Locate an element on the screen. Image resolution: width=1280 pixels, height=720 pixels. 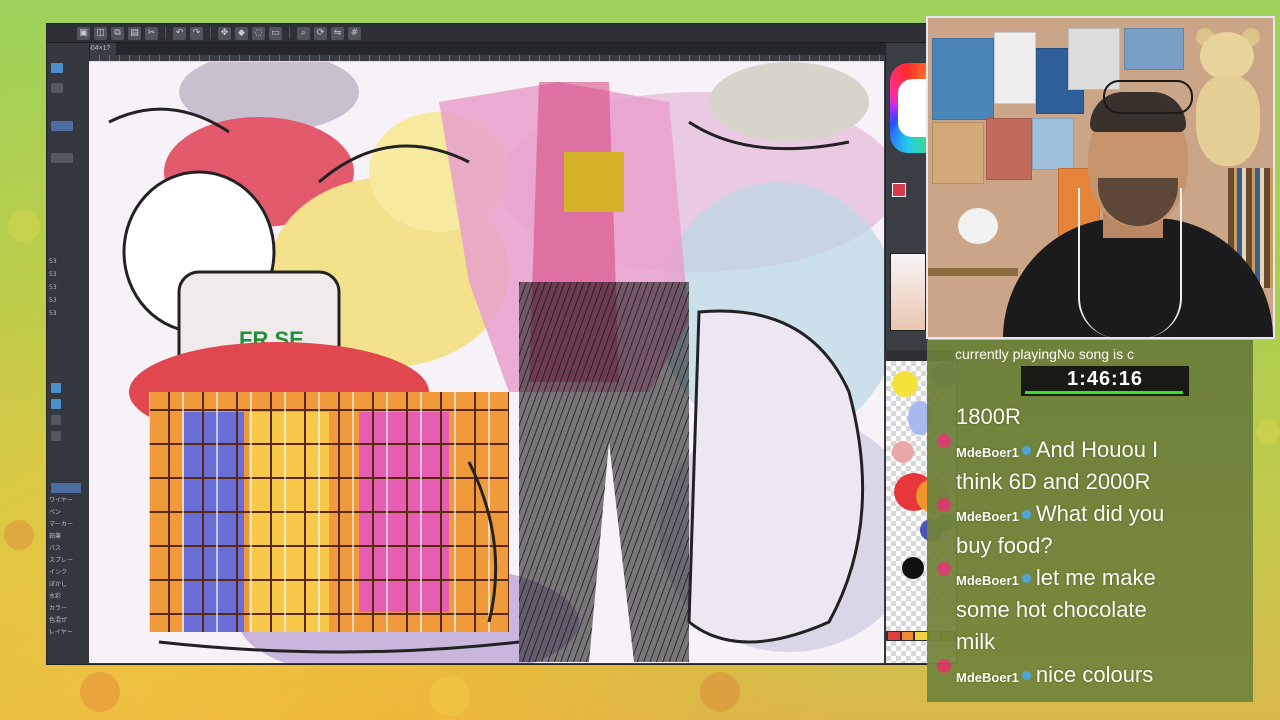
sub-tool-item: レイヤー is located at coordinates (61, 631).